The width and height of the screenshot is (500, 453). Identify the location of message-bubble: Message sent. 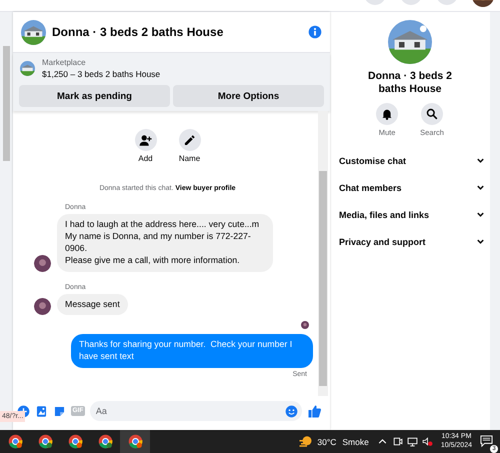
(92, 305).